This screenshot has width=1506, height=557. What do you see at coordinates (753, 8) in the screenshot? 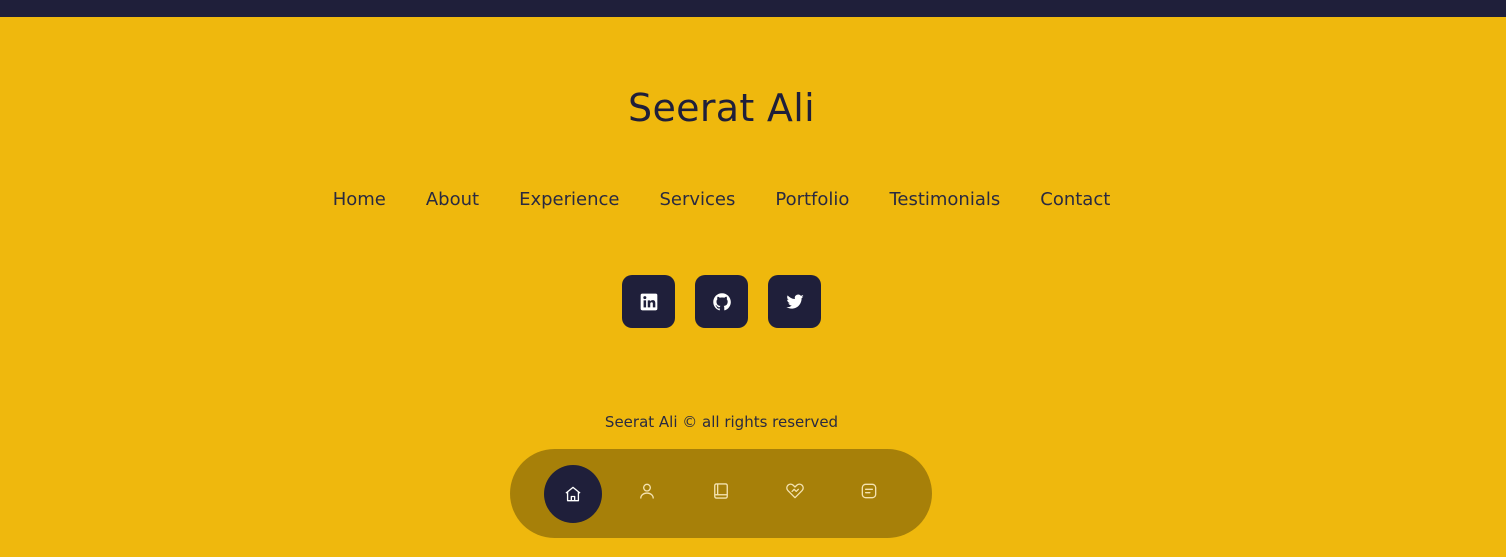
I see `top-strip` at bounding box center [753, 8].